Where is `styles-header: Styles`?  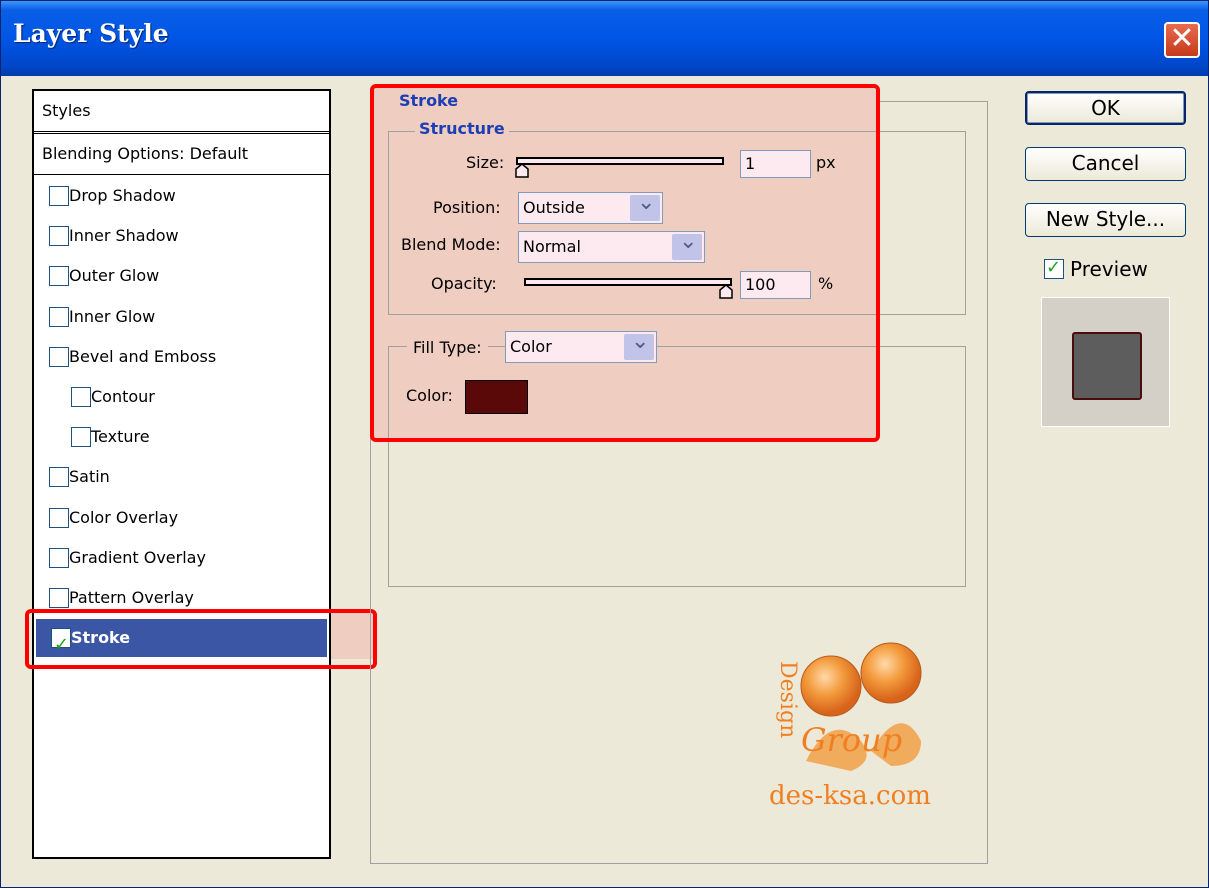 styles-header: Styles is located at coordinates (181, 112).